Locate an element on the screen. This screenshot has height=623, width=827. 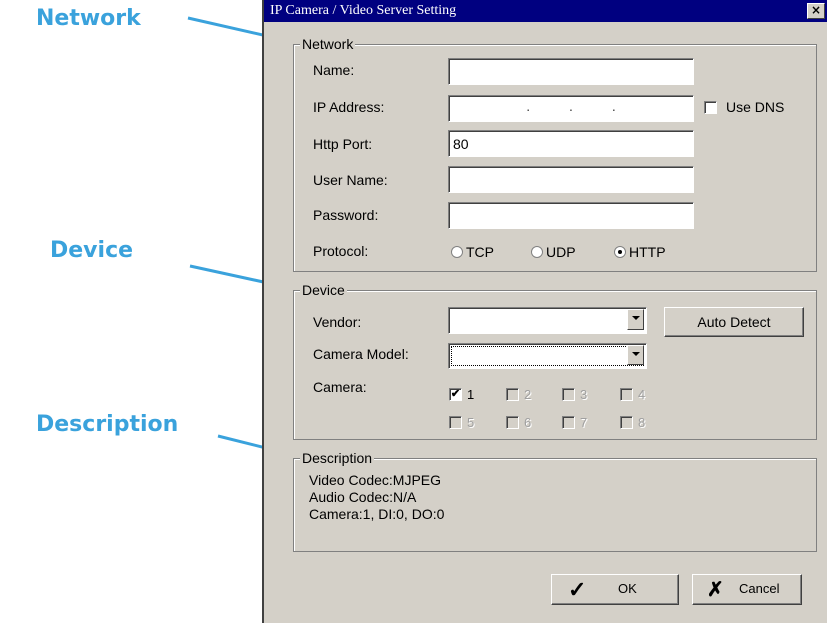
radio-selected-dot is located at coordinates (620, 252).